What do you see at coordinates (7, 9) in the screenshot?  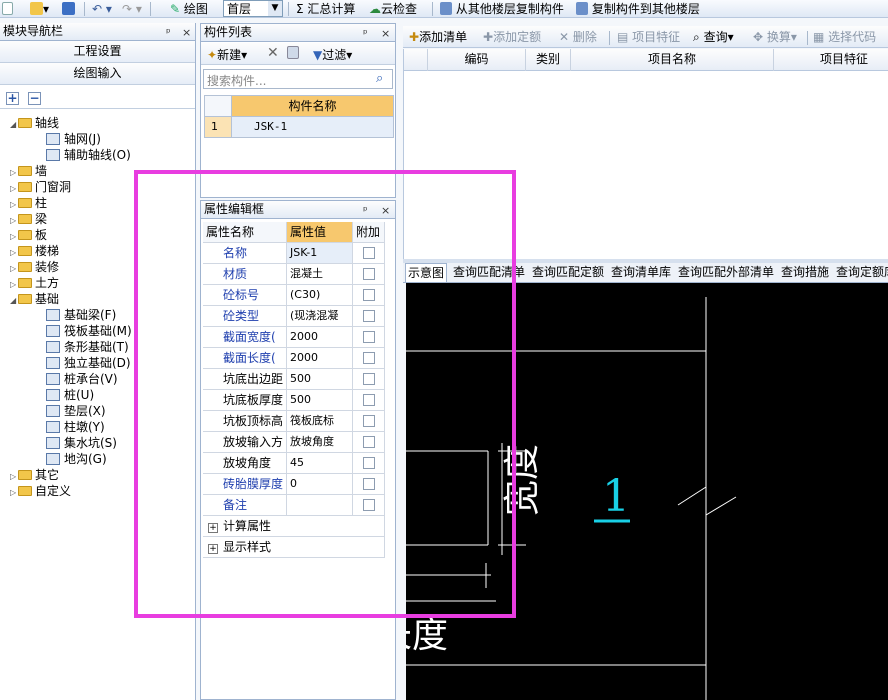 I see `new-file-icon` at bounding box center [7, 9].